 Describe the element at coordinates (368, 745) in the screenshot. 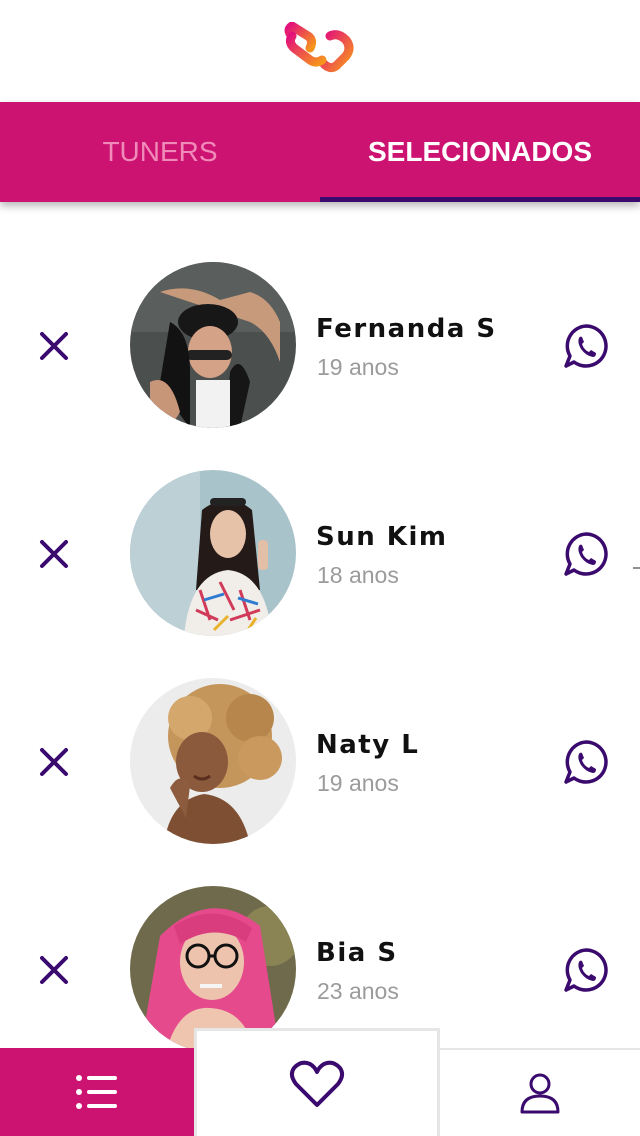

I see `person-name: Naty L` at that location.